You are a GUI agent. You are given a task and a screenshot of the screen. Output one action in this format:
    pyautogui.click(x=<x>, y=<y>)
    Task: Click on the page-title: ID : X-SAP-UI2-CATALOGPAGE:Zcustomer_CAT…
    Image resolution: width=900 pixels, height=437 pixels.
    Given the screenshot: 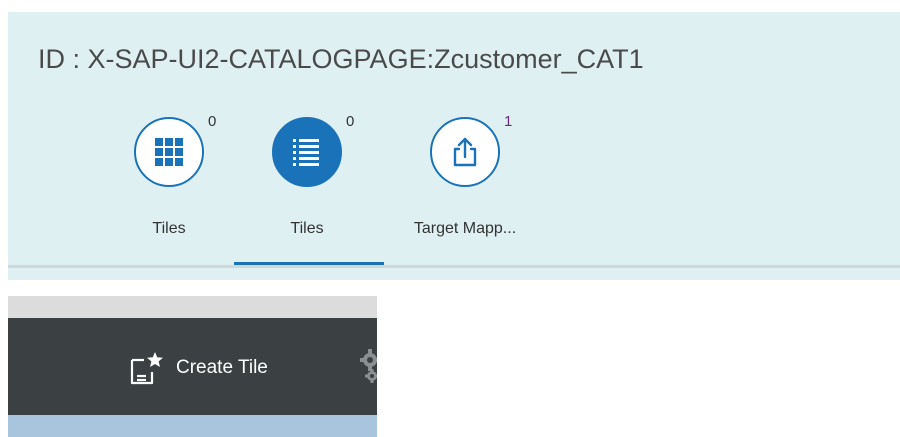 What is the action you would take?
    pyautogui.click(x=341, y=59)
    